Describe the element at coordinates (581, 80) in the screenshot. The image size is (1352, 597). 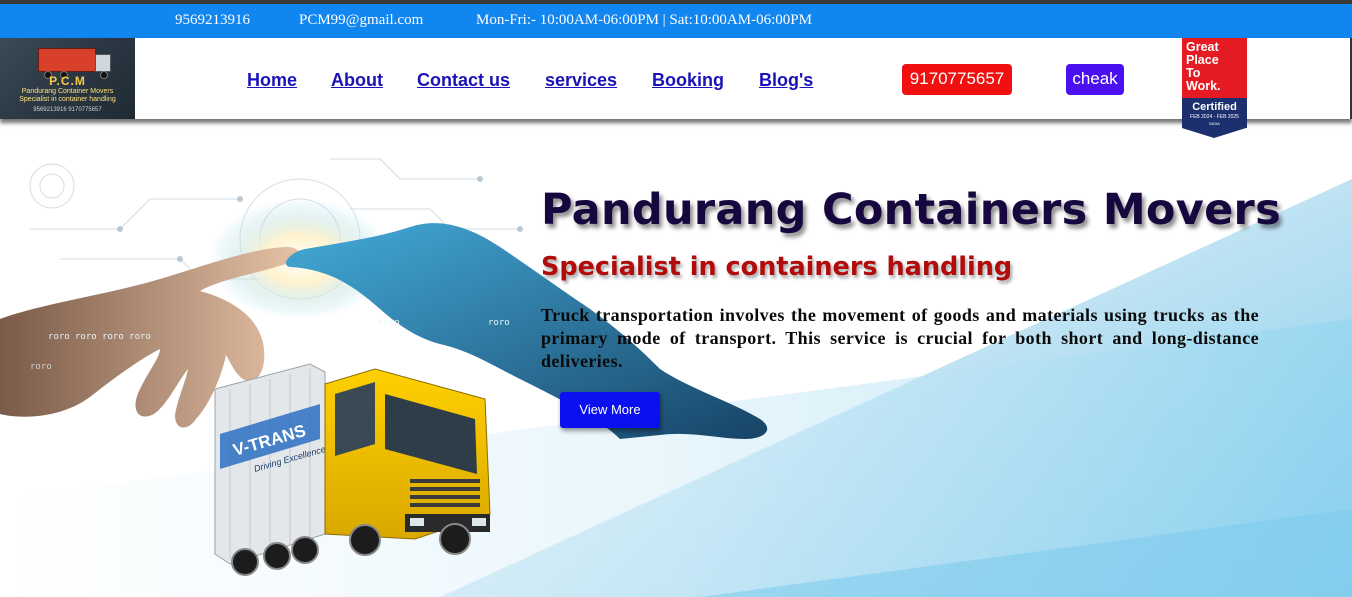
I see `nav-services-link: services` at that location.